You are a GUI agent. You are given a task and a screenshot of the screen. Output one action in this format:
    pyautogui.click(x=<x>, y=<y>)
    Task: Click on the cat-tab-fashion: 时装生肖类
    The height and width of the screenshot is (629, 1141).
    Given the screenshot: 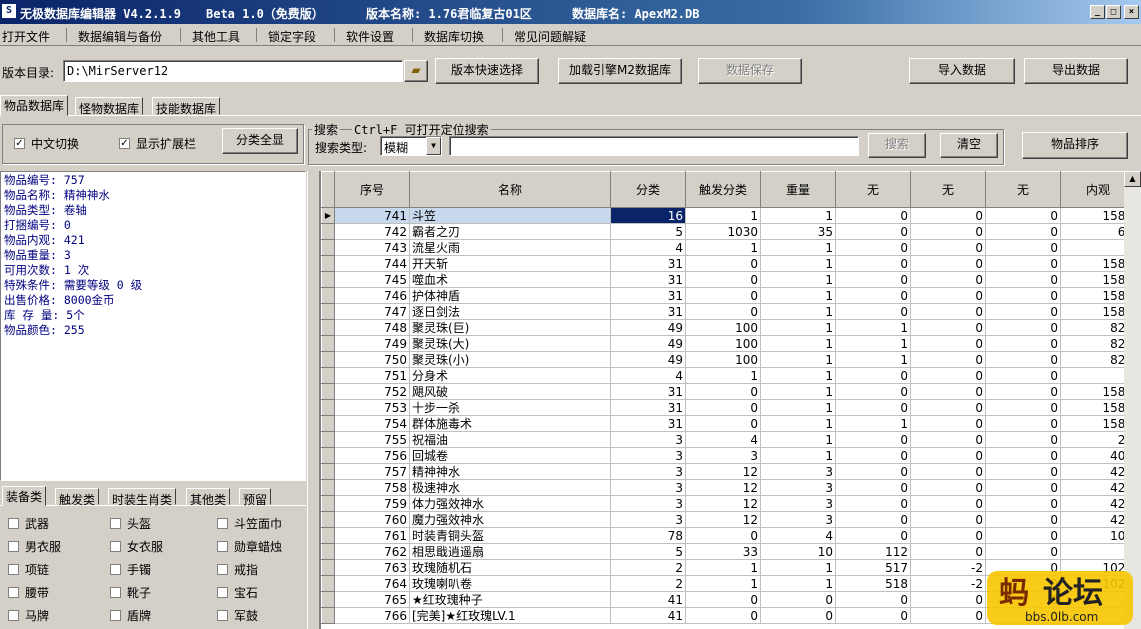 What is the action you would take?
    pyautogui.click(x=142, y=497)
    